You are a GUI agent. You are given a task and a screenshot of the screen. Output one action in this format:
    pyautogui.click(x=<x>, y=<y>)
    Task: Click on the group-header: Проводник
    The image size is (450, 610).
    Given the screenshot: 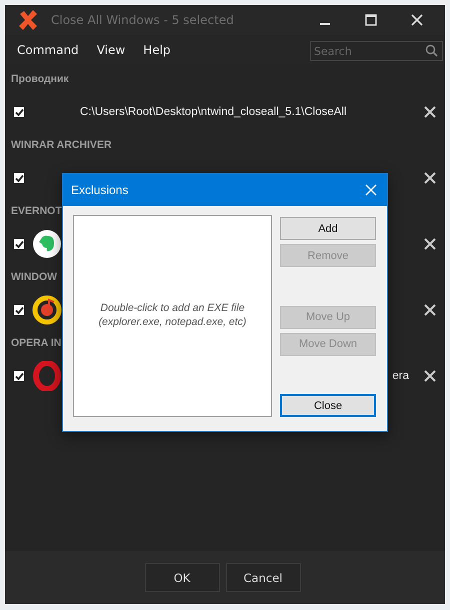 What is the action you would take?
    pyautogui.click(x=39, y=79)
    